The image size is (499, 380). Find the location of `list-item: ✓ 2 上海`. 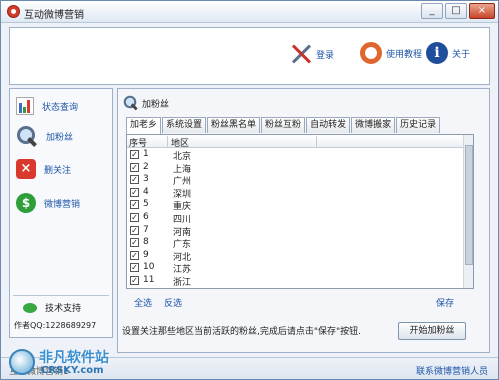

list-item: ✓ 2 上海 is located at coordinates (295, 168).